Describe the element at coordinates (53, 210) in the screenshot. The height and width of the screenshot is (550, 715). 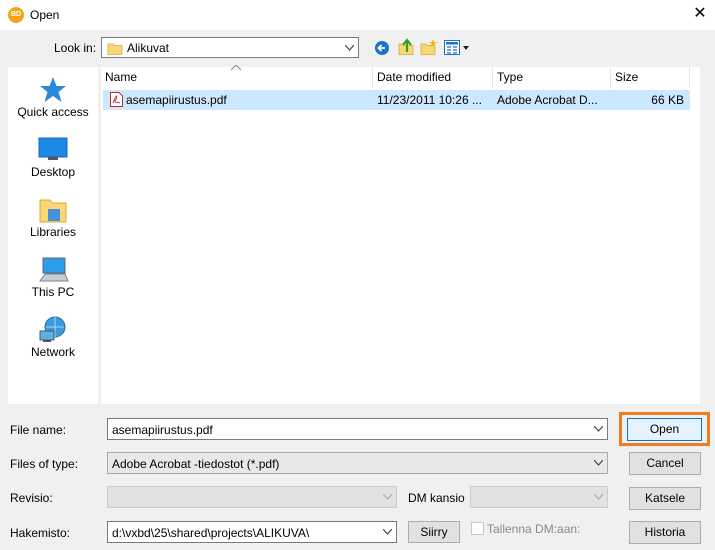
I see `libraries-icon` at that location.